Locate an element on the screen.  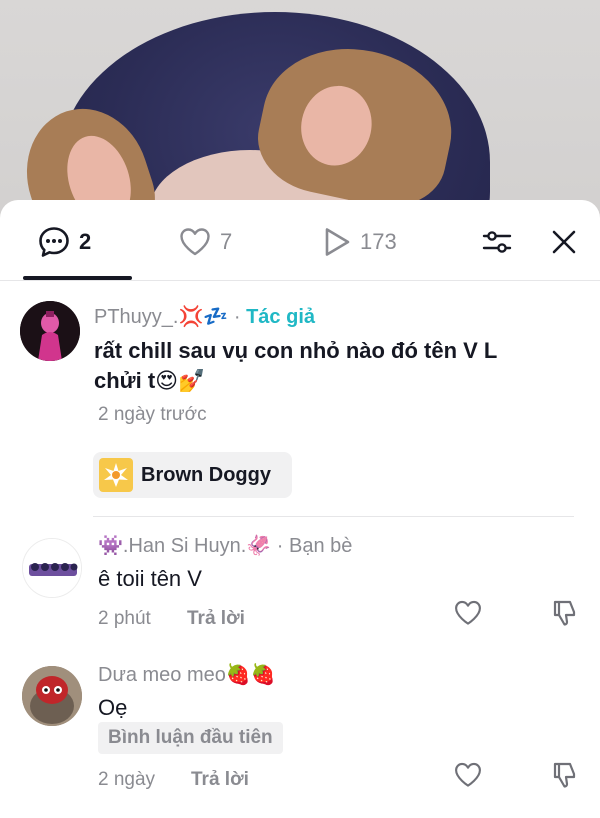
friend-label: Bạn bè is located at coordinates (321, 546).